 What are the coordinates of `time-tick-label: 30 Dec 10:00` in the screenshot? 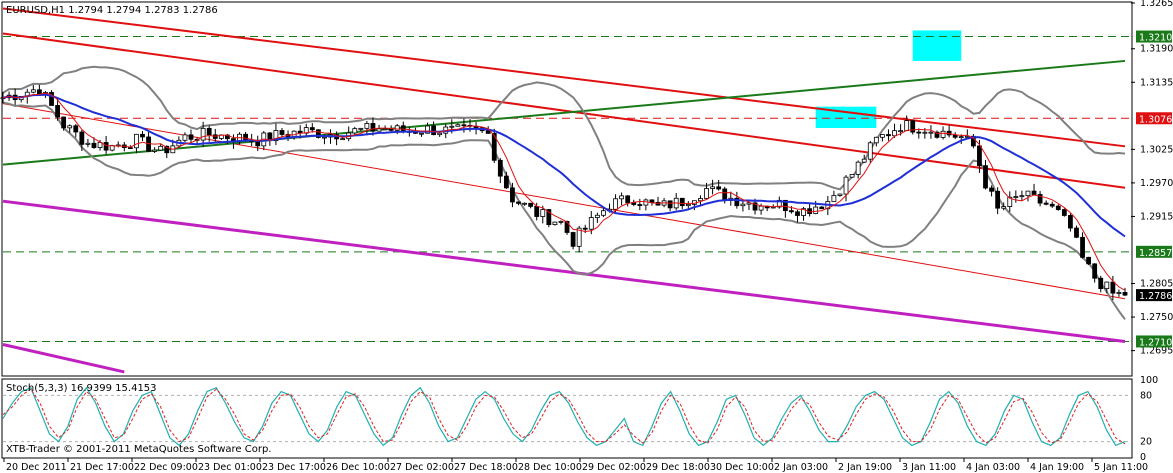 It's located at (742, 467).